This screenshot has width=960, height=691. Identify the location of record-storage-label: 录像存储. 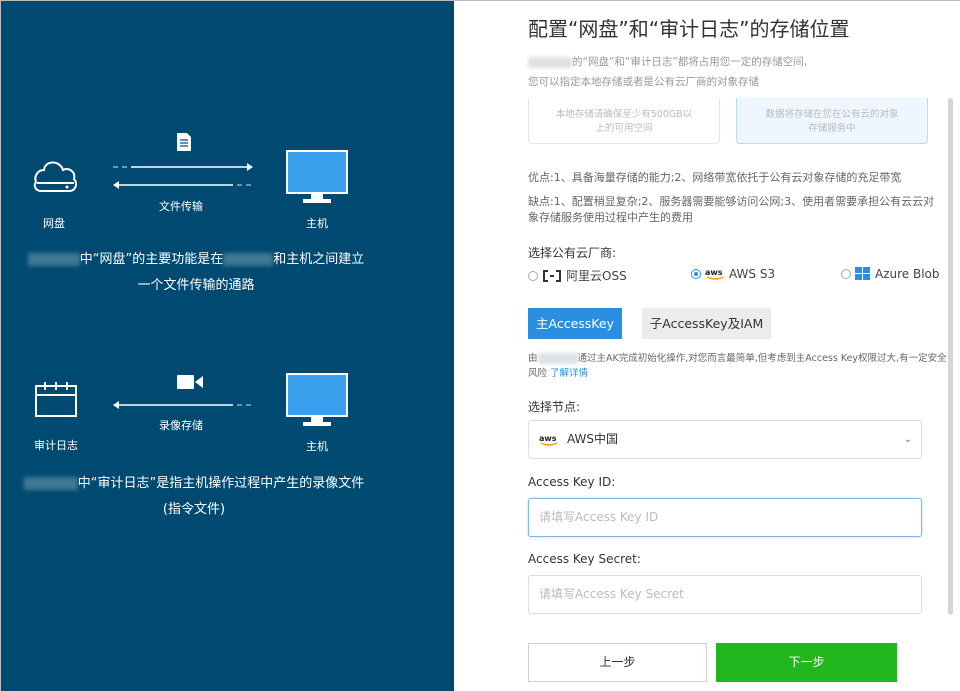
(181, 425).